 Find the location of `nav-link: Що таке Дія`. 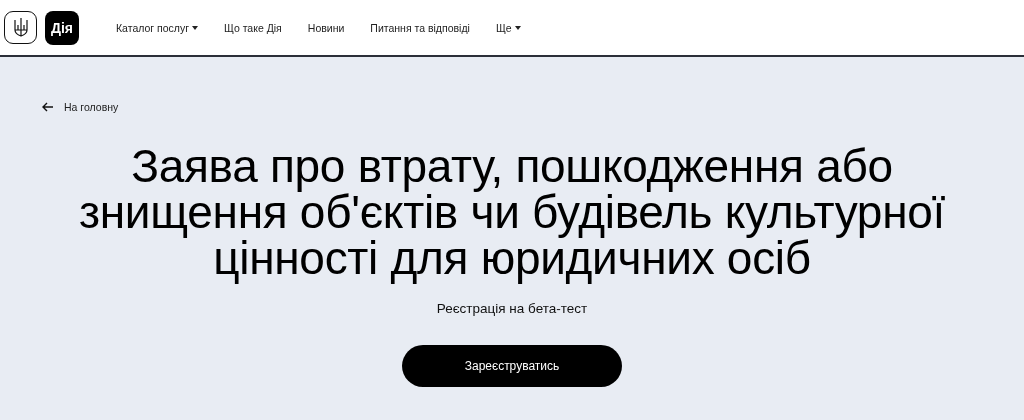

nav-link: Що таке Дія is located at coordinates (253, 27).